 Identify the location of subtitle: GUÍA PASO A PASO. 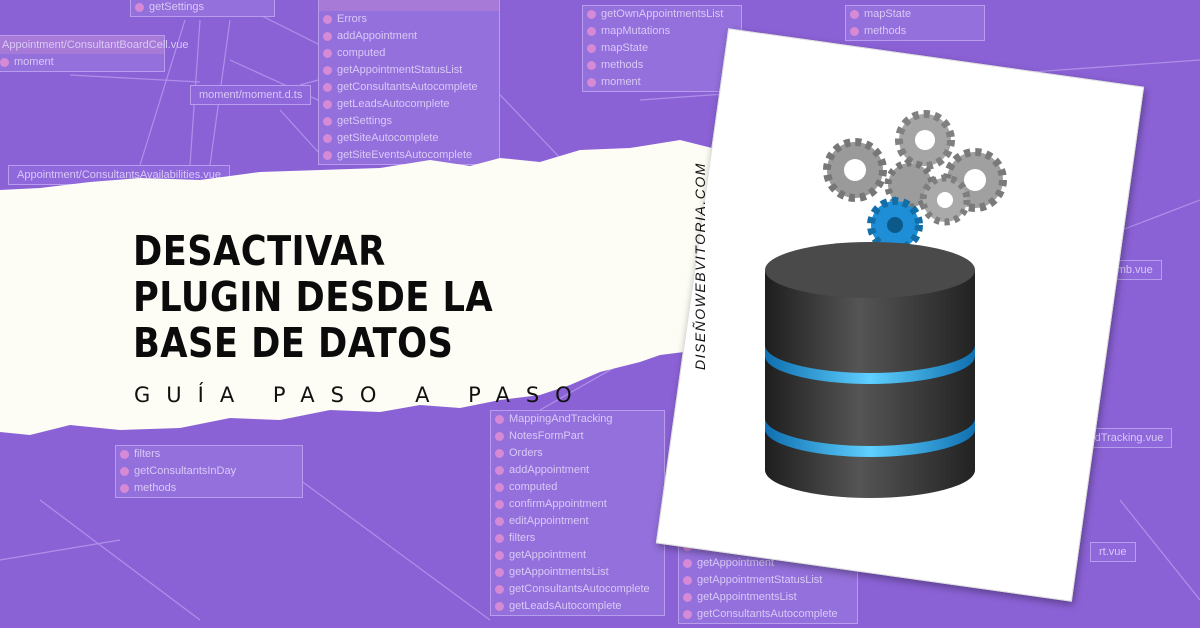
(361, 395).